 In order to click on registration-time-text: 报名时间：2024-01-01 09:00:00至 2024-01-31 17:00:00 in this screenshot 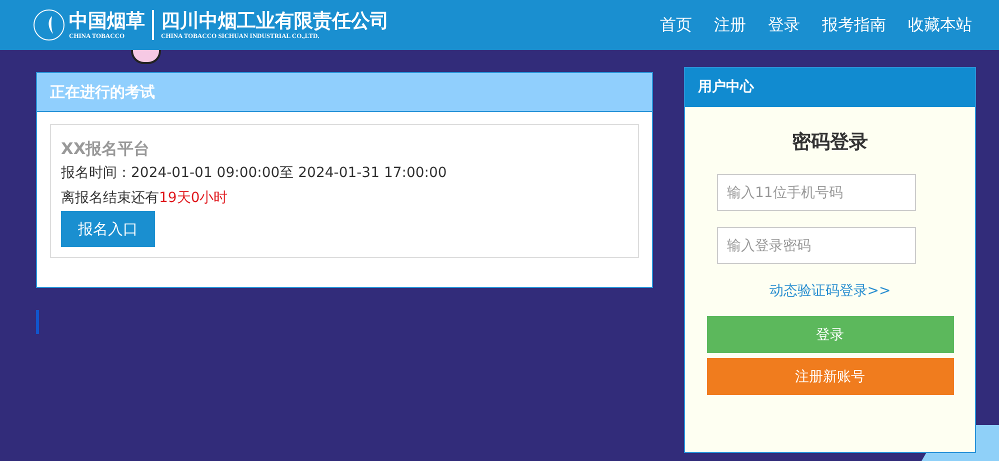, I will do `click(254, 173)`.